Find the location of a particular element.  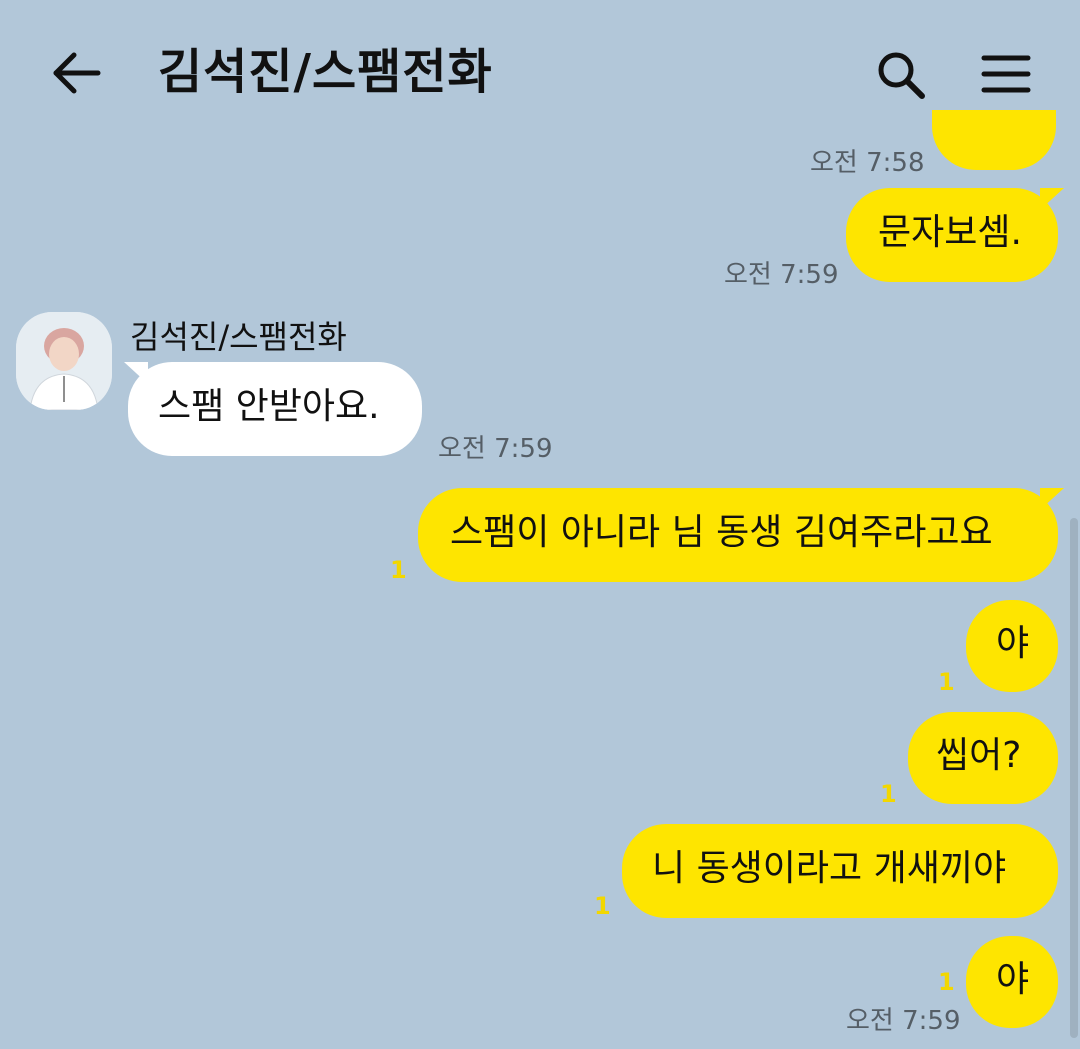

scrollbar is located at coordinates (1074, 778).